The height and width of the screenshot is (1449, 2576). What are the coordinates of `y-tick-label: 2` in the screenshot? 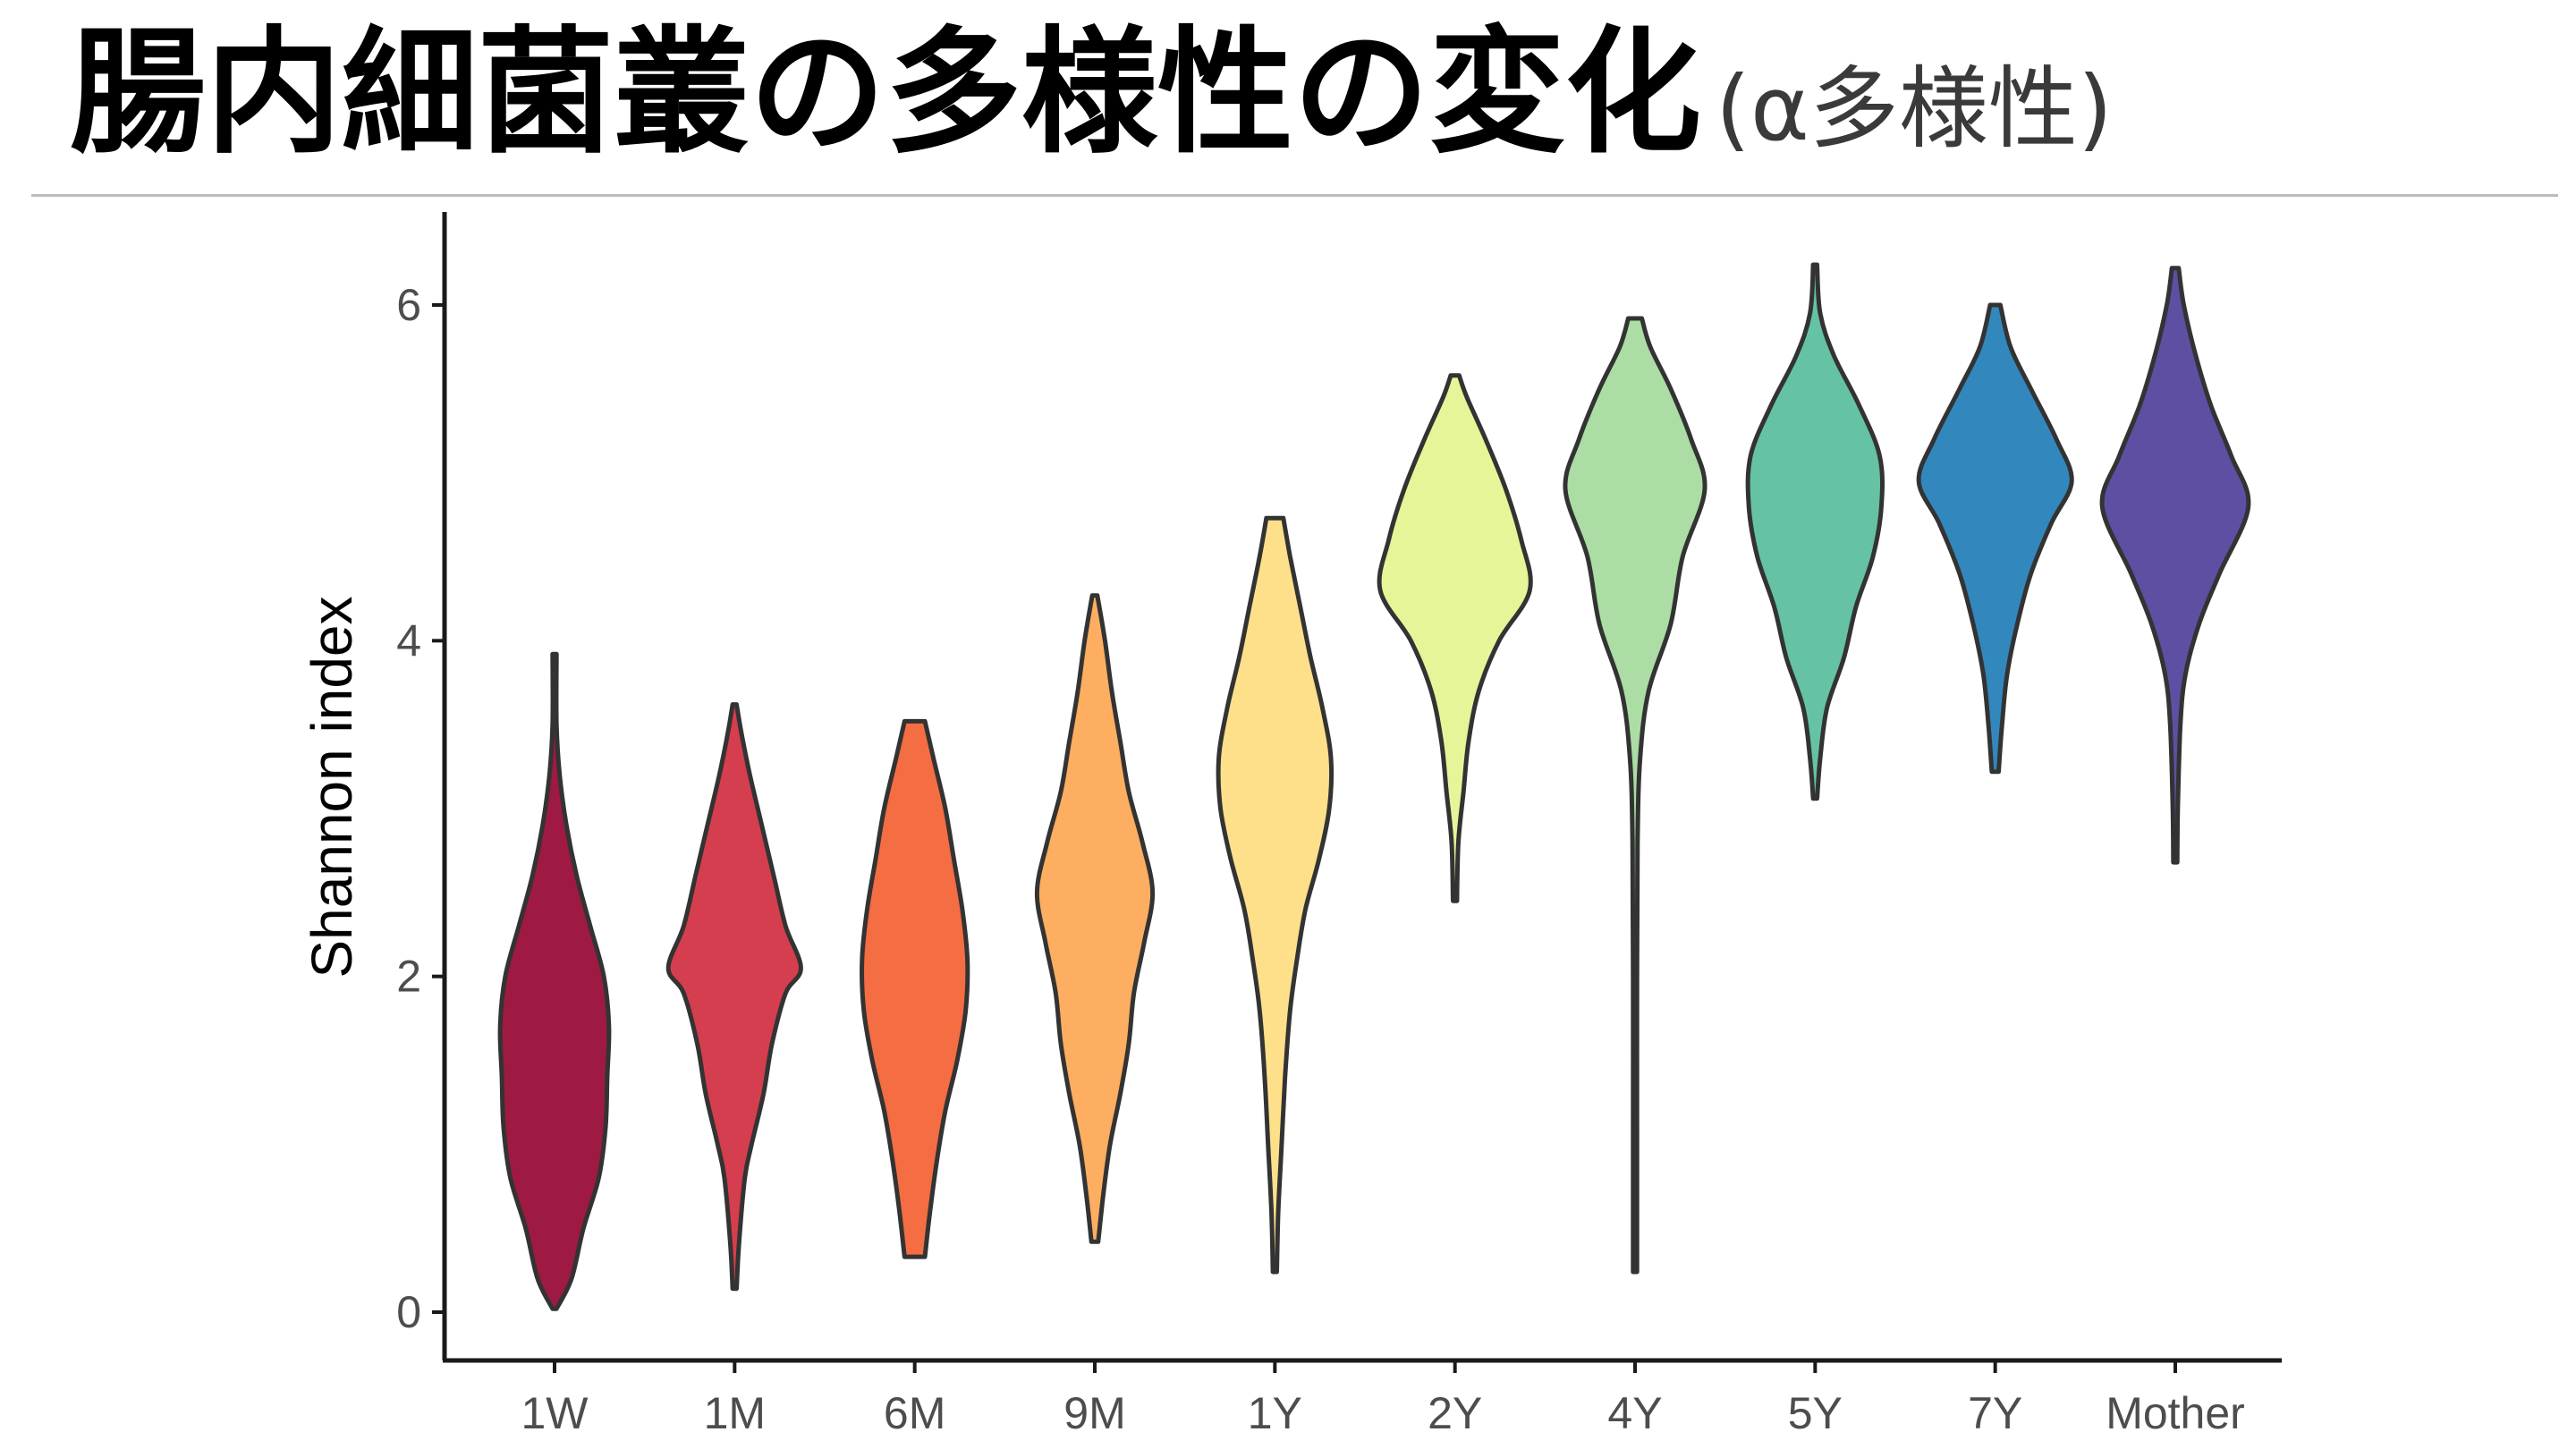 It's located at (408, 977).